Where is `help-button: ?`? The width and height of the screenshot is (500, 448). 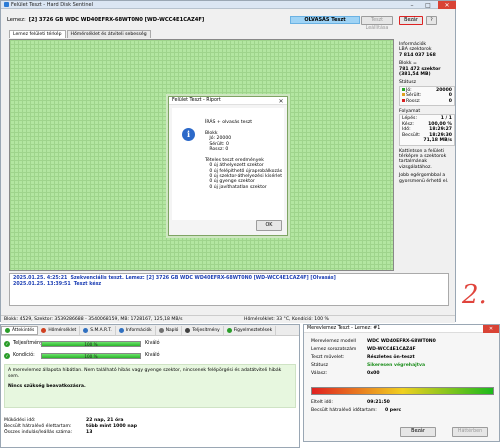 help-button: ? is located at coordinates (431, 20).